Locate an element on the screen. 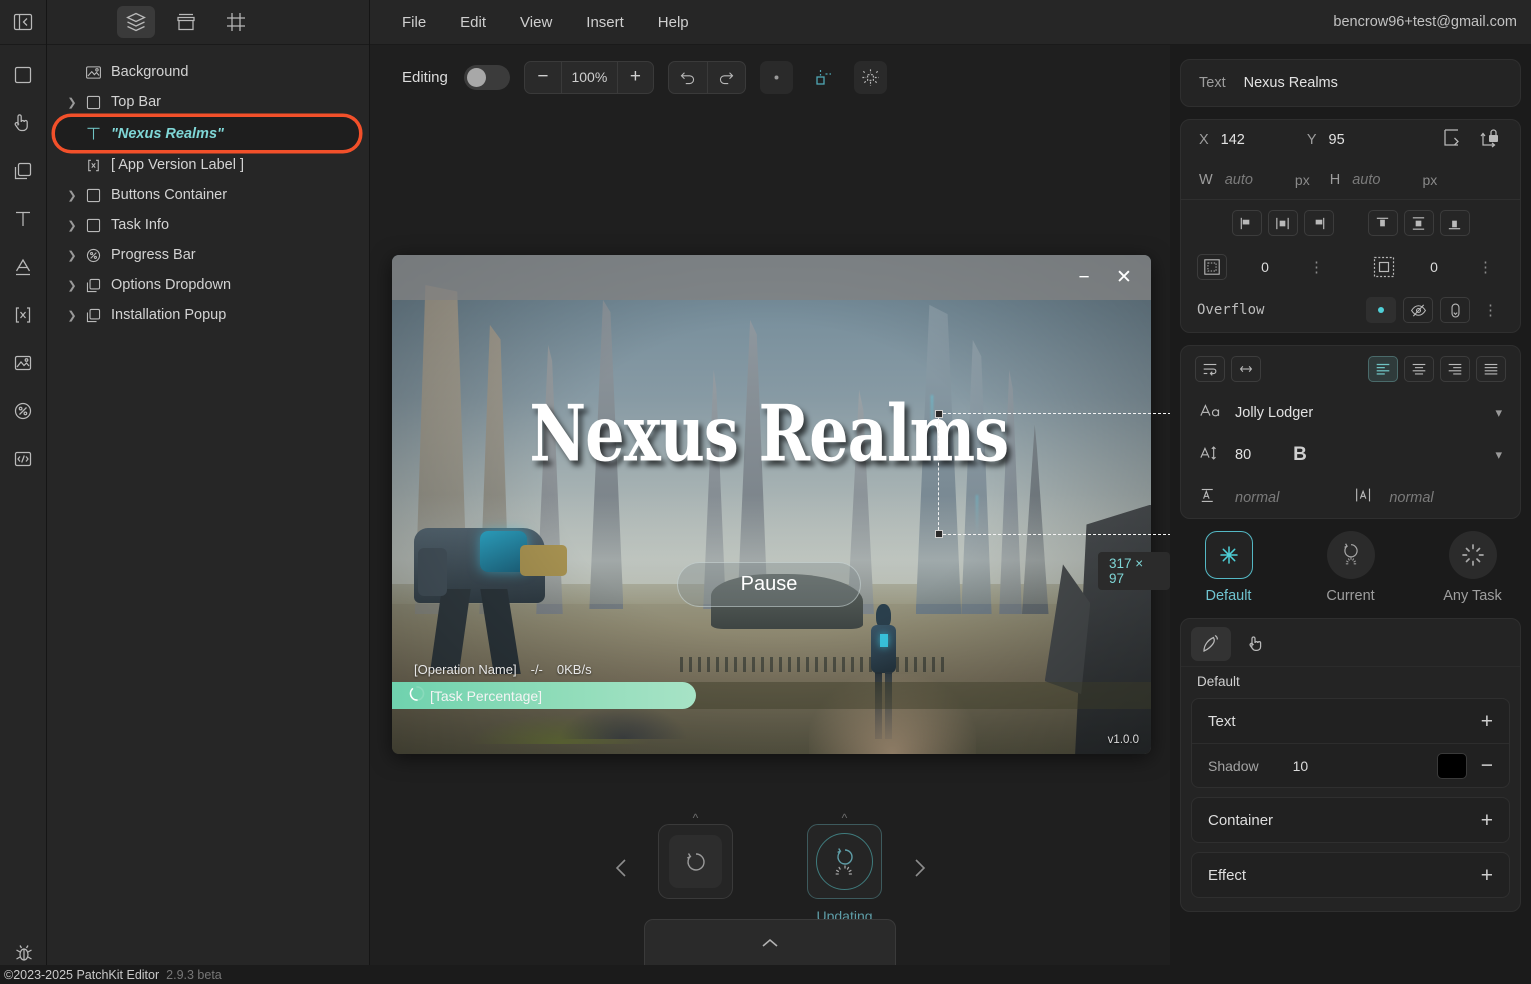 Image resolution: width=1531 pixels, height=984 pixels. grid-snap-button is located at coordinates (870, 77).